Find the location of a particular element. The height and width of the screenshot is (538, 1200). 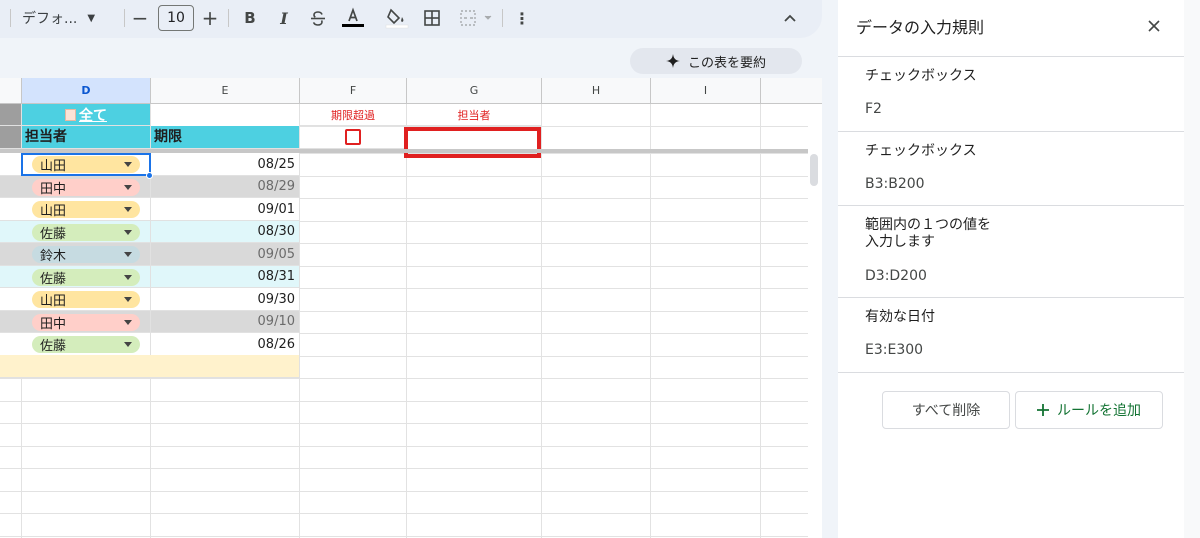

merge-cells-icon is located at coordinates (476, 18).